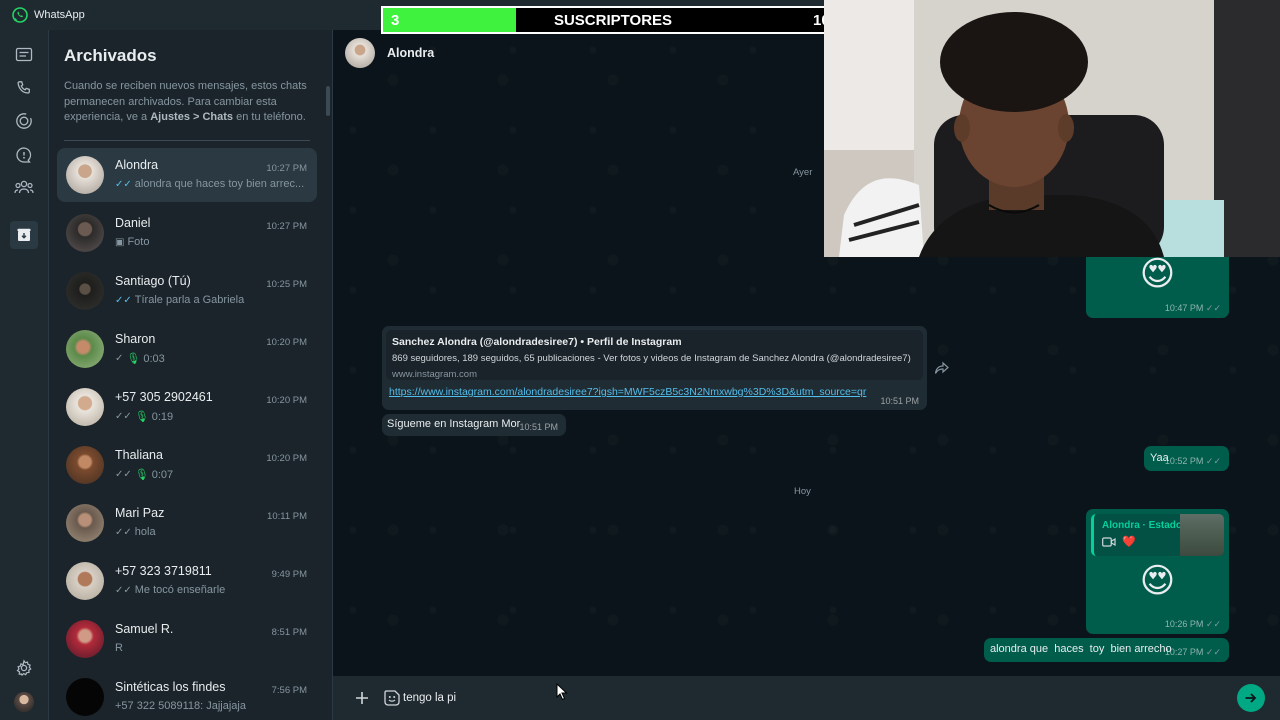  Describe the element at coordinates (289, 574) in the screenshot. I see `chat-time: 9:49 PM` at that location.